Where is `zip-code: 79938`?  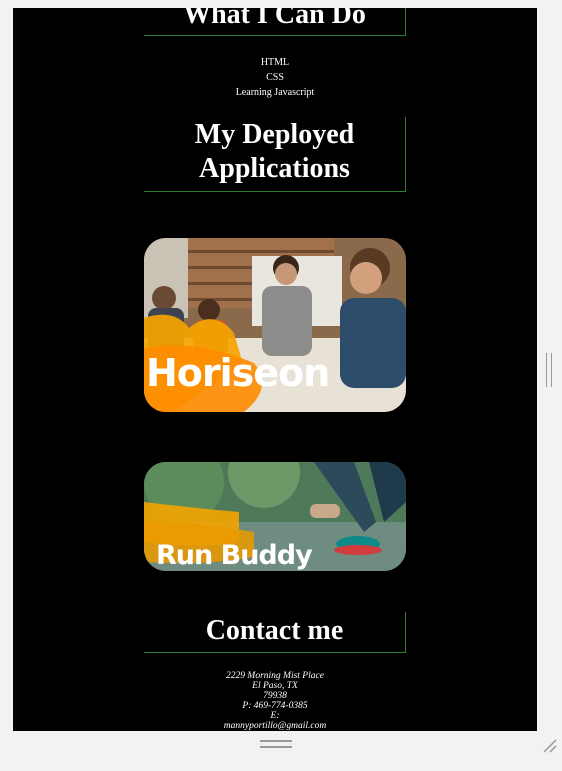
zip-code: 79938 is located at coordinates (275, 696).